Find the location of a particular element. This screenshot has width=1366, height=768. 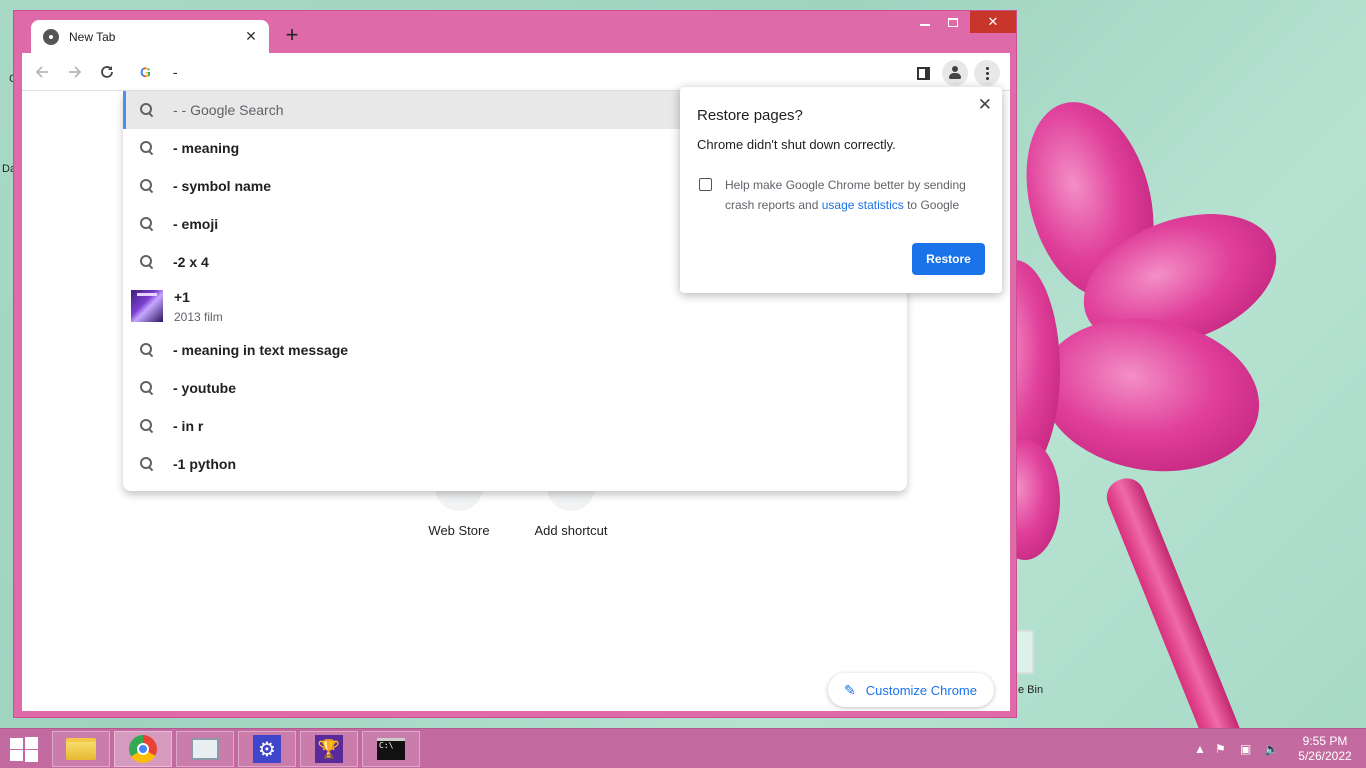

forward-button is located at coordinates (75, 72).